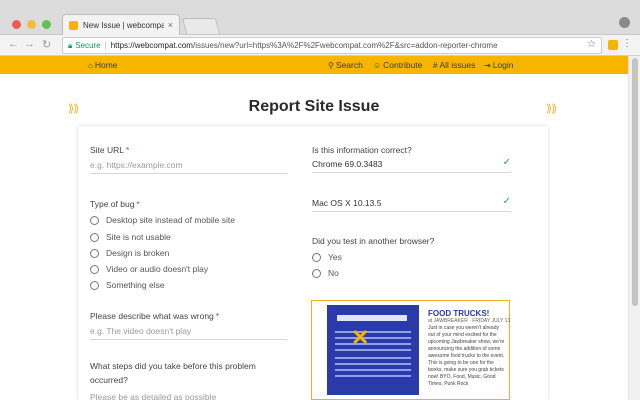 The height and width of the screenshot is (400, 640). Describe the element at coordinates (314, 106) in the screenshot. I see `page-title: Report Site Issue` at that location.